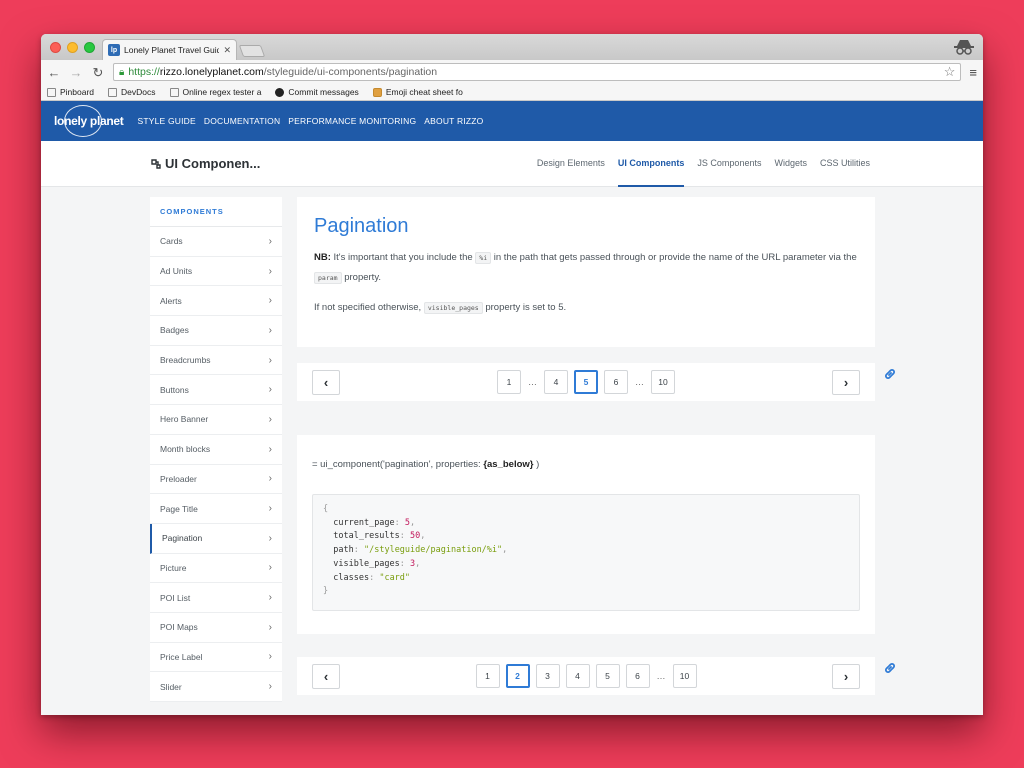 The width and height of the screenshot is (1024, 768). Describe the element at coordinates (216, 420) in the screenshot. I see `sidebar-item-hero-banner: Hero Banner ›` at that location.